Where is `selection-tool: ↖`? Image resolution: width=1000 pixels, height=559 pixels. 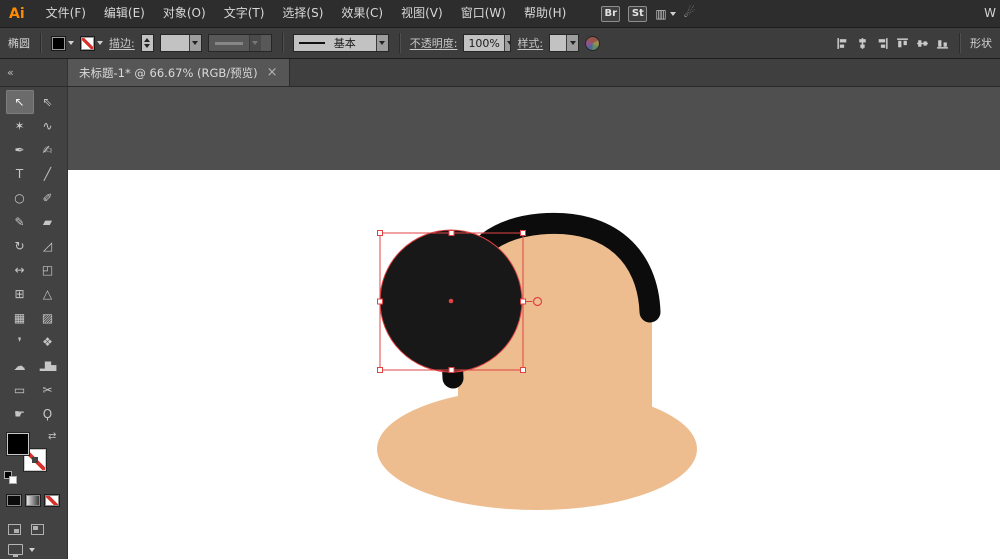
selection-tool: ↖ is located at coordinates (19, 102).